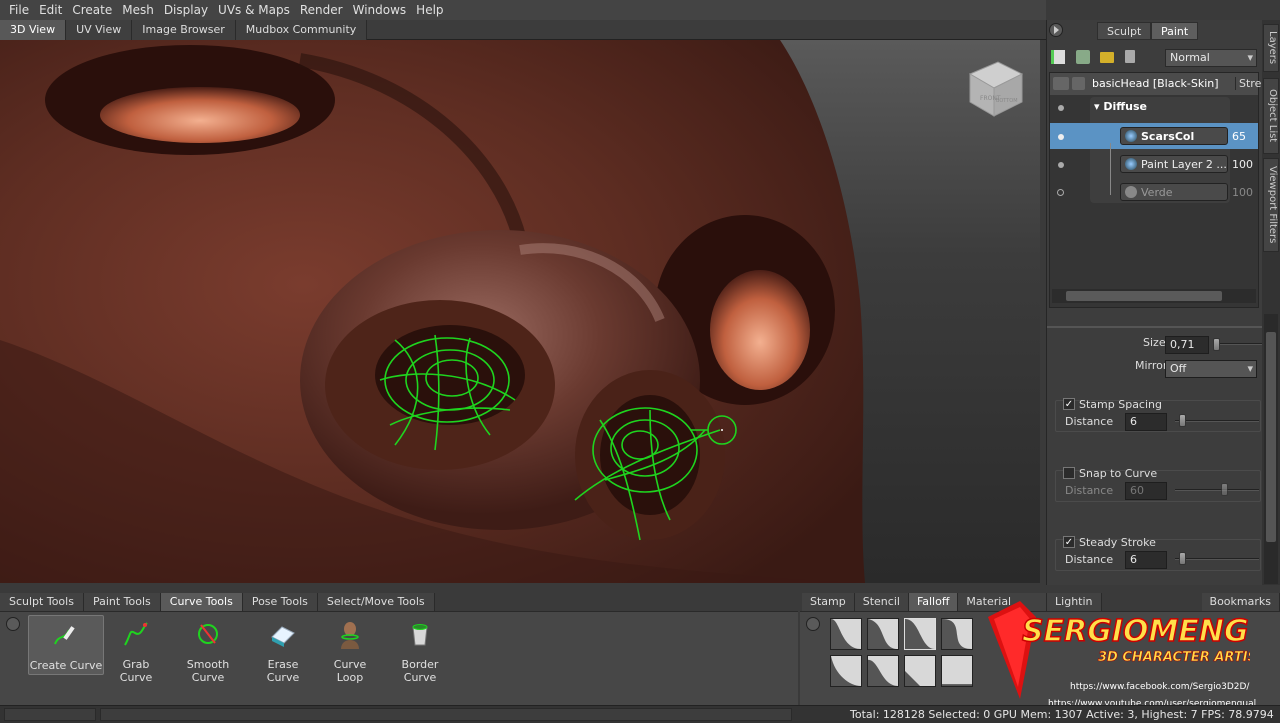 This screenshot has height=723, width=1280. I want to click on create-curve-tool: Create Curve, so click(66, 645).